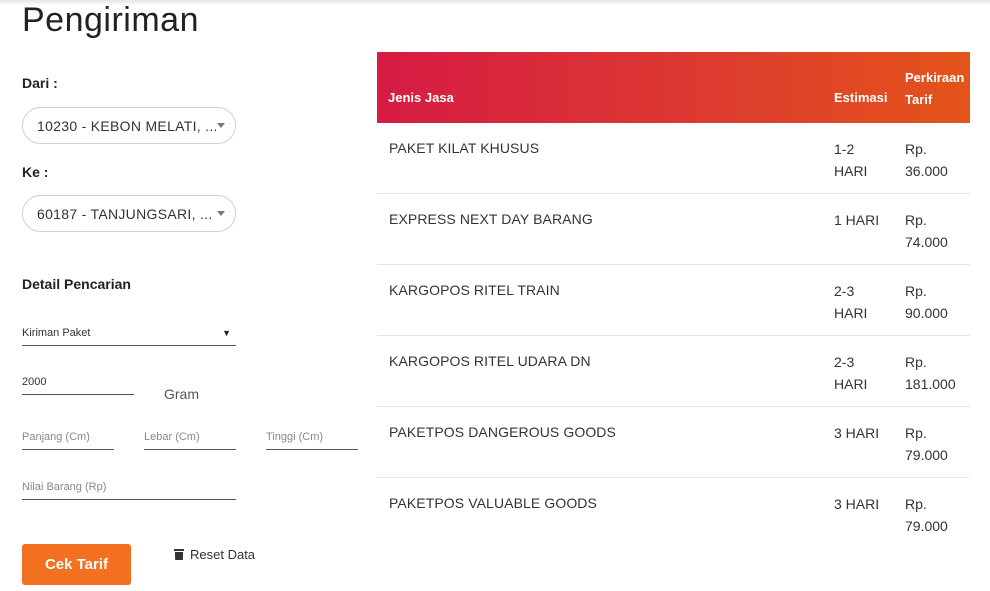  What do you see at coordinates (179, 554) in the screenshot?
I see `trash-icon` at bounding box center [179, 554].